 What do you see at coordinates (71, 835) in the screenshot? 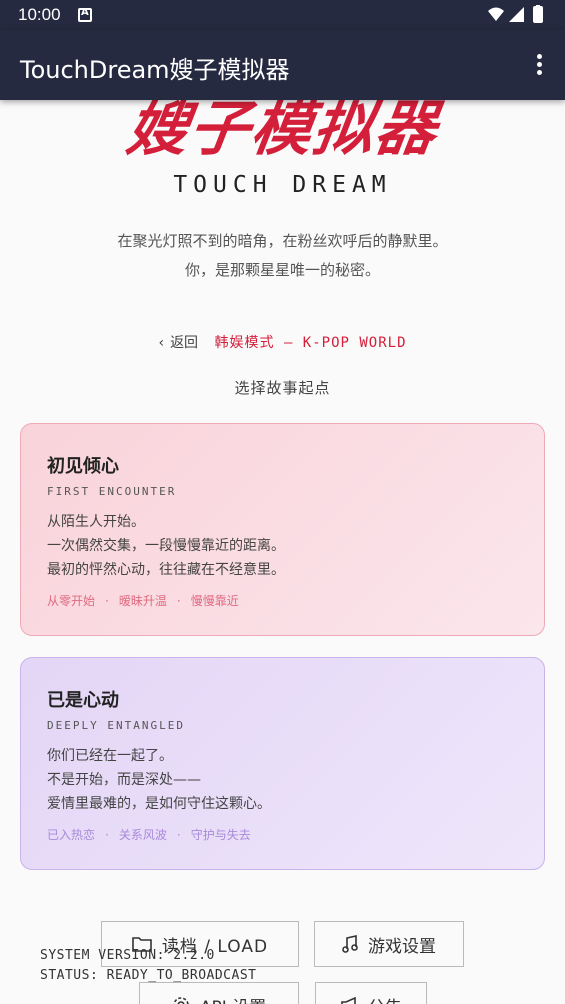
I see `card-tag: 已入热恋` at bounding box center [71, 835].